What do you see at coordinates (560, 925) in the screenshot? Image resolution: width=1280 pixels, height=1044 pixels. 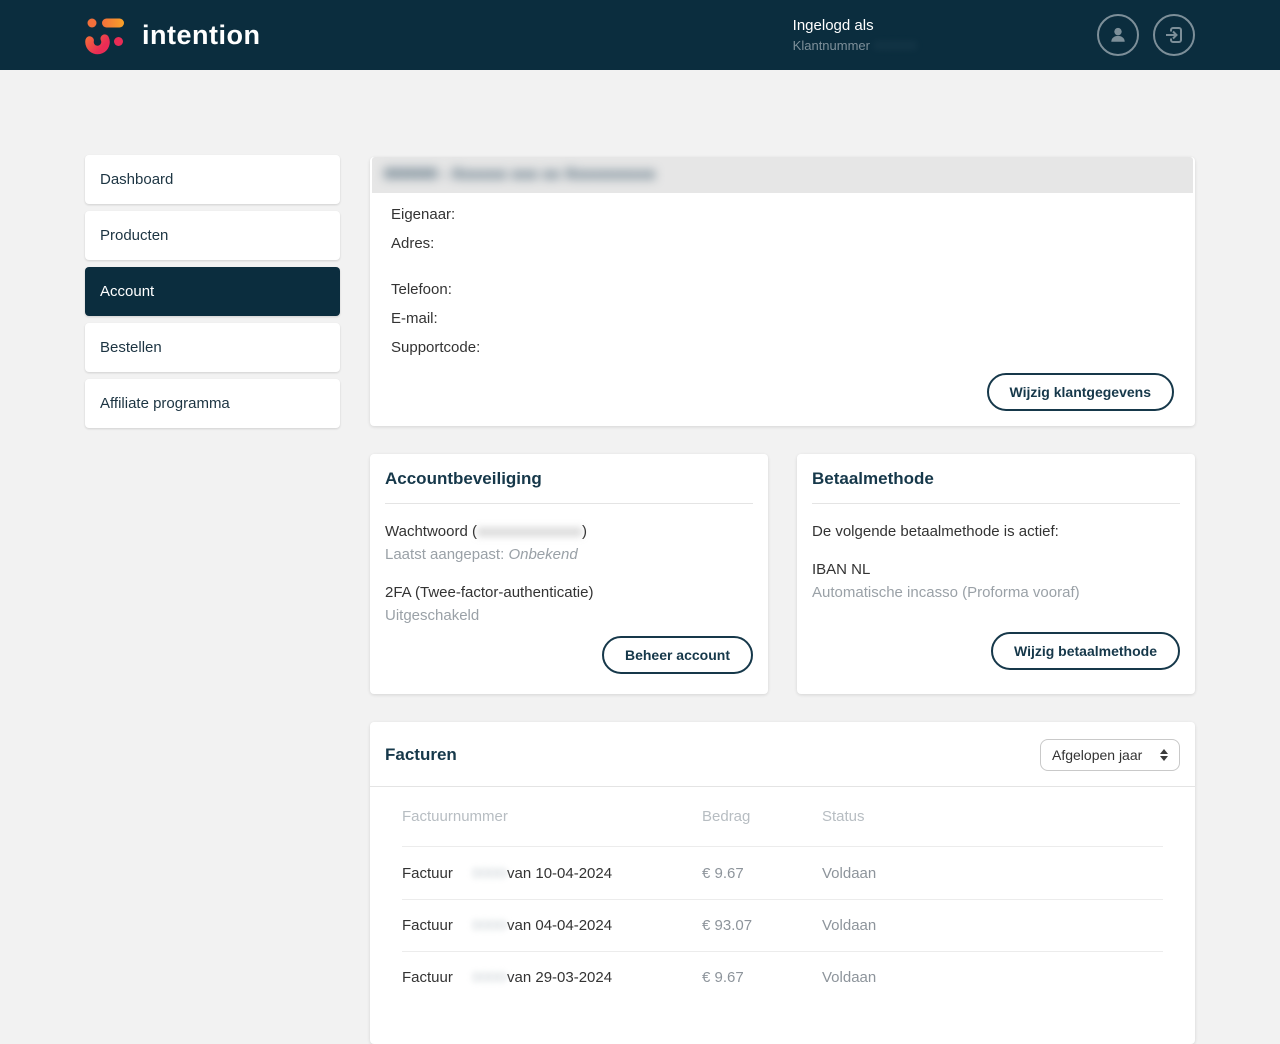 I see `invoice-date: van 04-04-2024` at bounding box center [560, 925].